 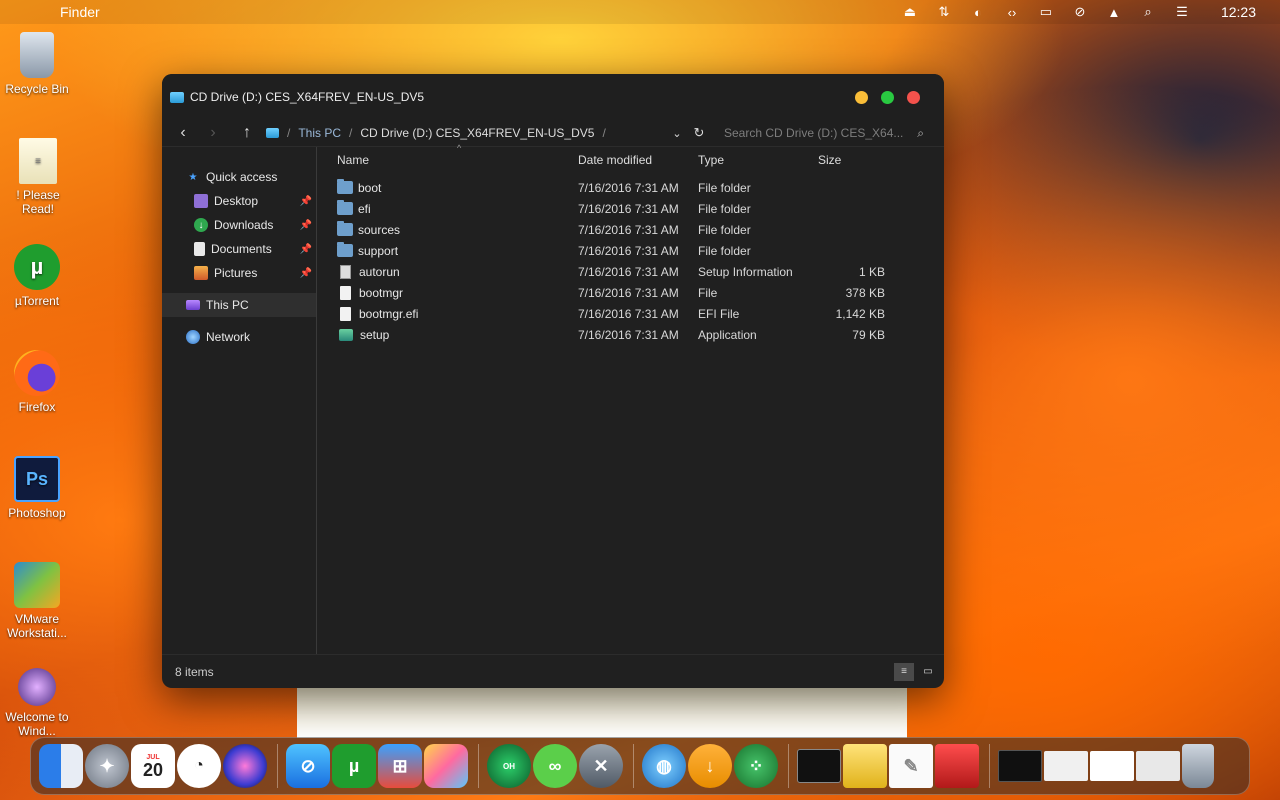 What do you see at coordinates (1114, 12) in the screenshot?
I see `eject-up-icon: ▲` at bounding box center [1114, 12].